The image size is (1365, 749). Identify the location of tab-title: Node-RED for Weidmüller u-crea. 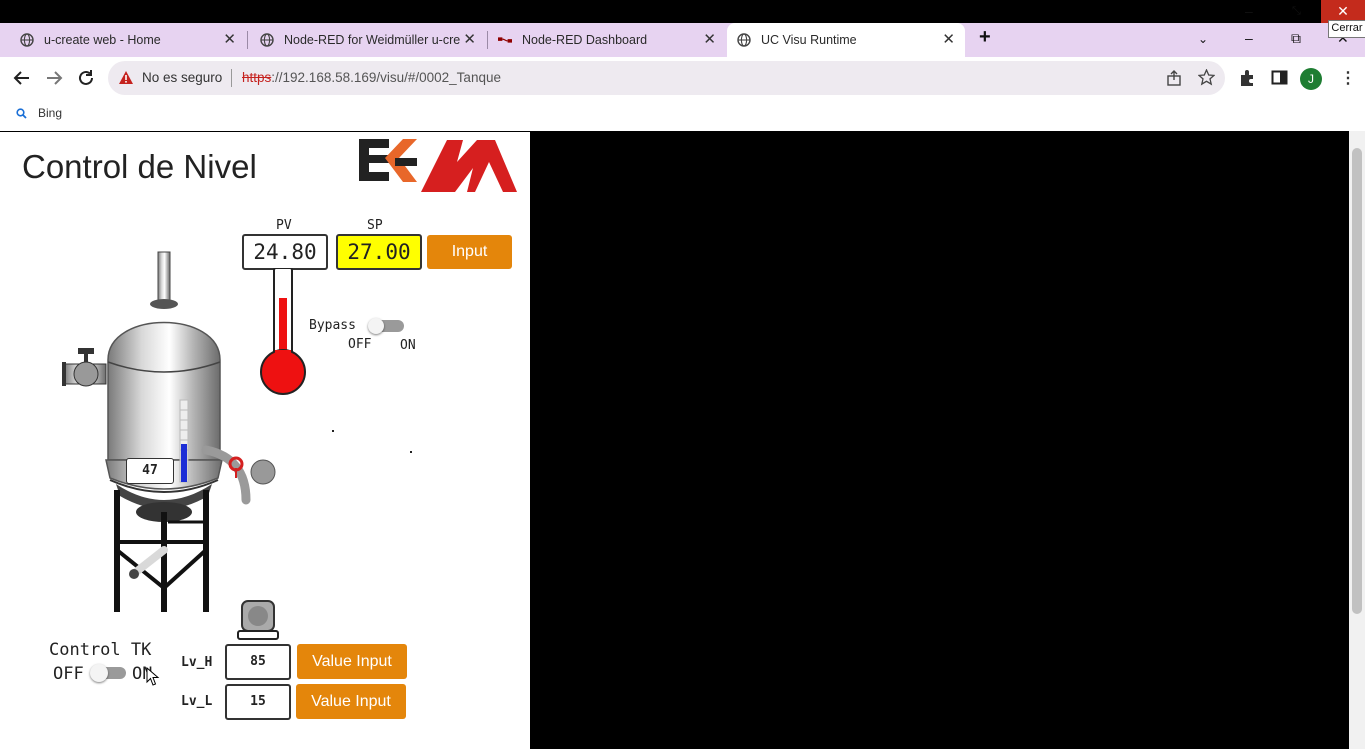
(372, 40).